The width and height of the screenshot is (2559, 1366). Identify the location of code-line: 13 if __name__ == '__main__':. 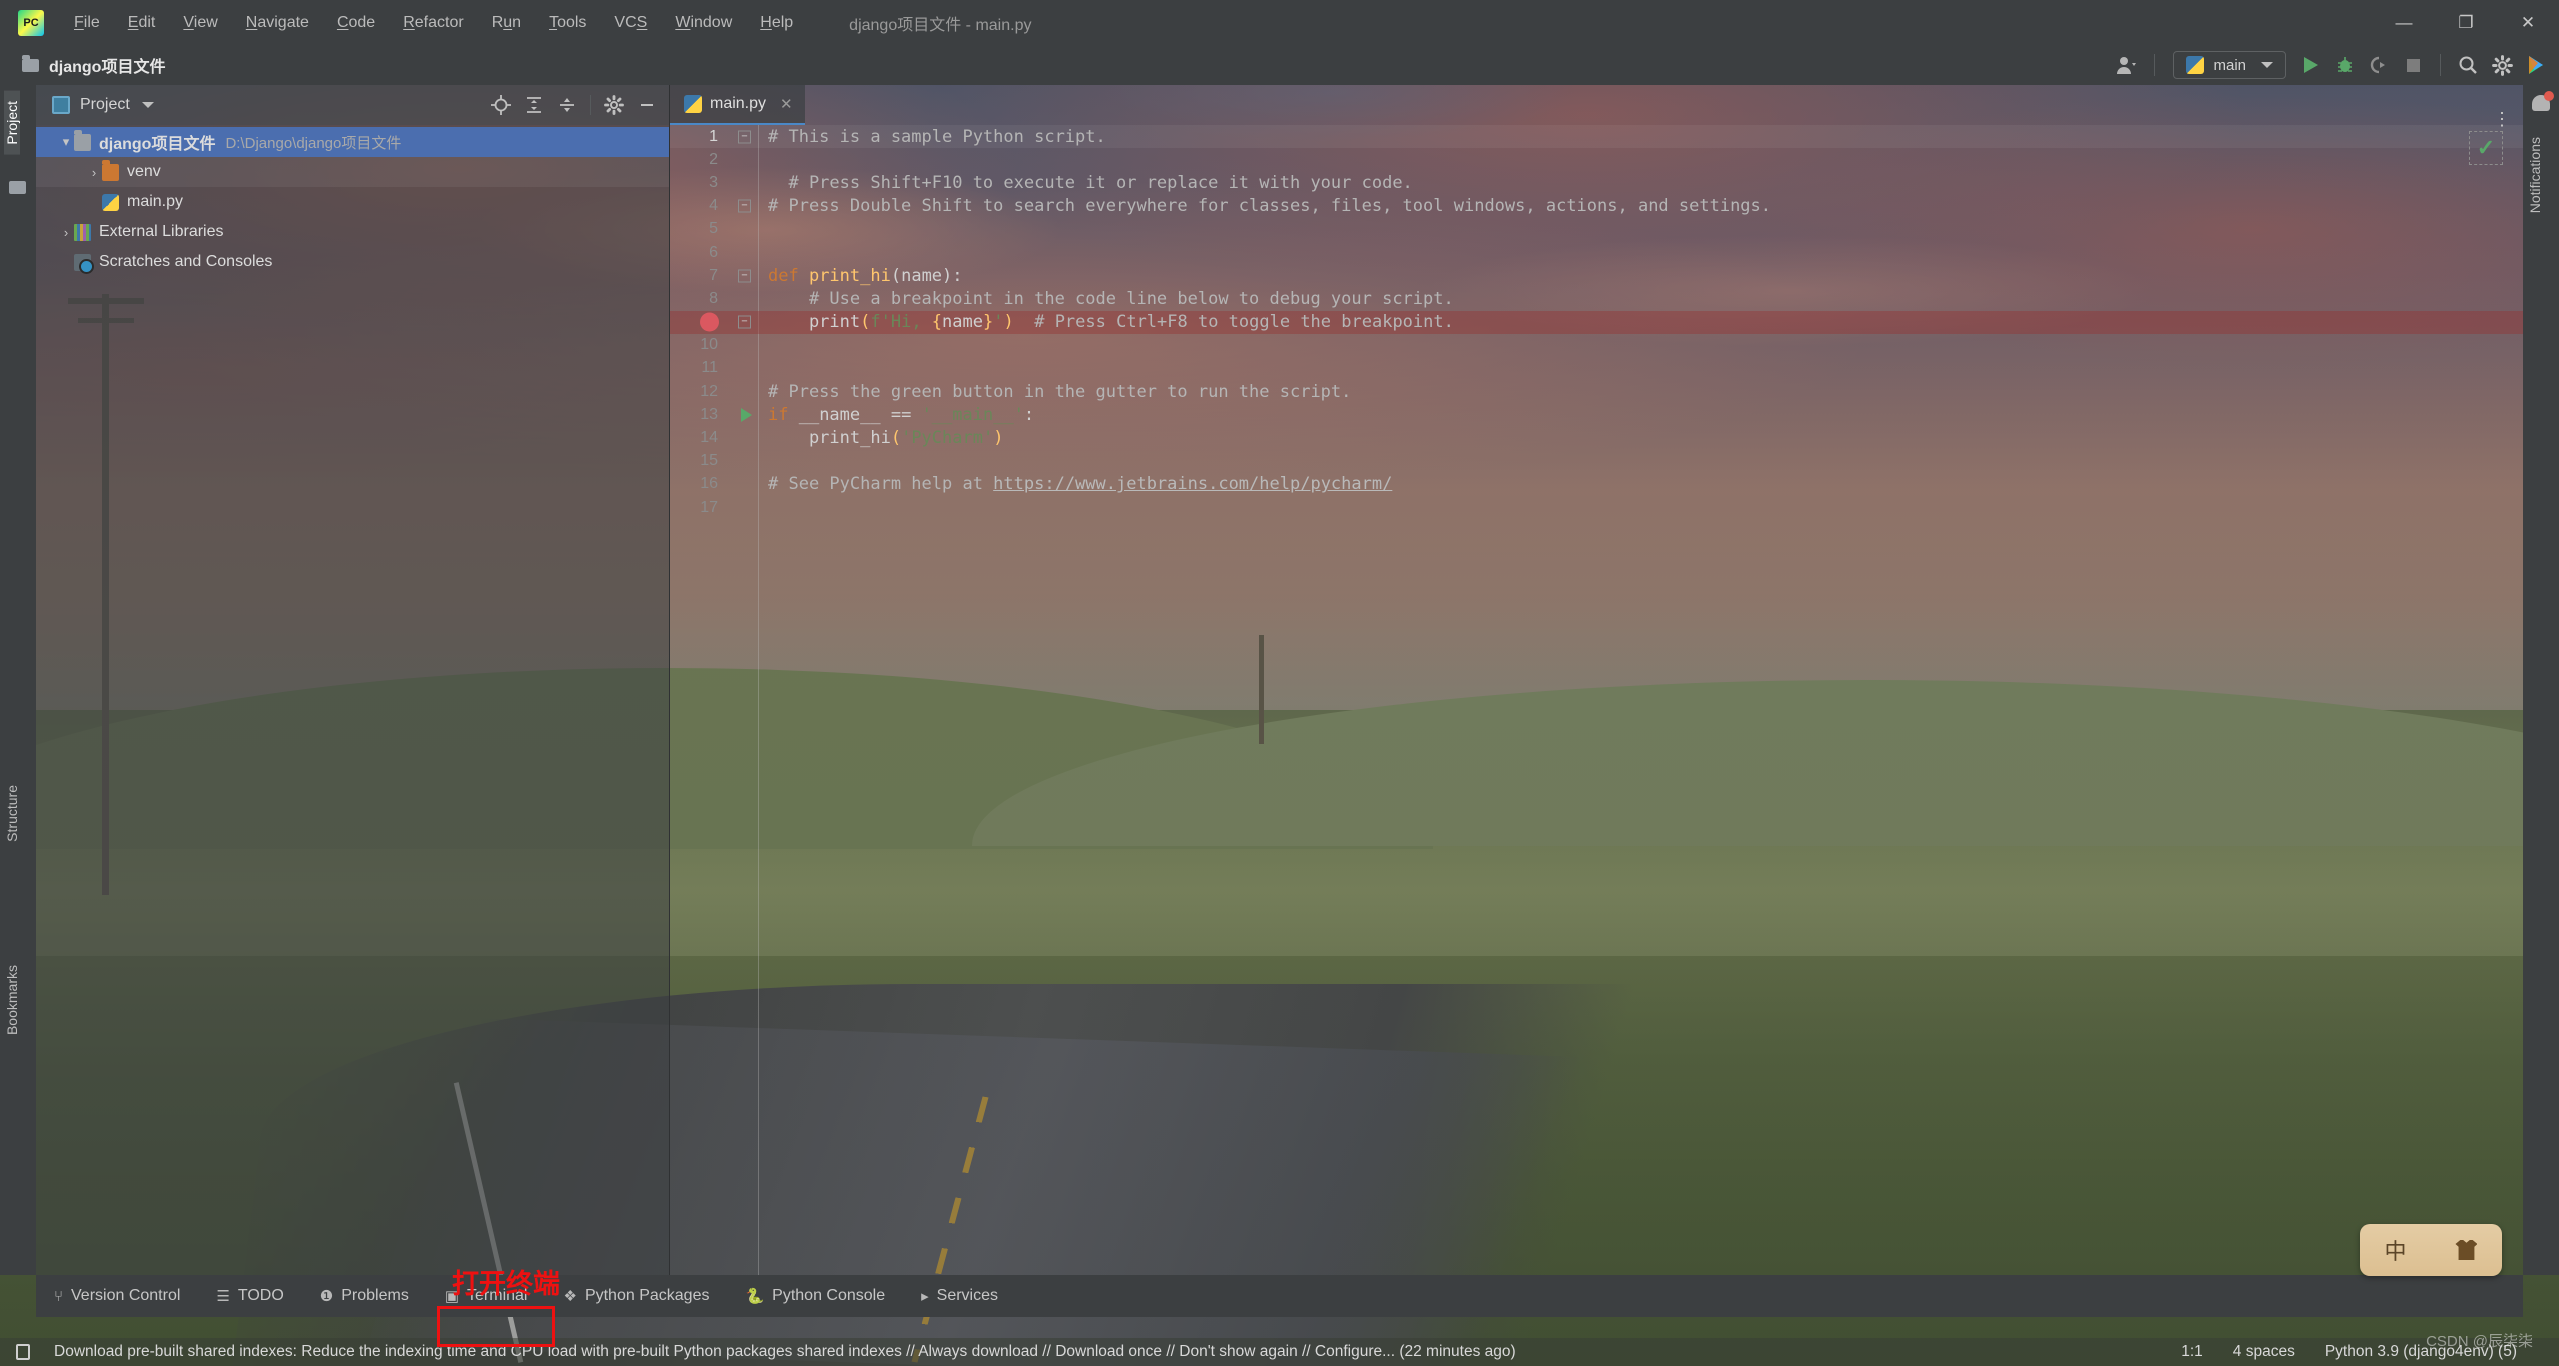
(1596, 414).